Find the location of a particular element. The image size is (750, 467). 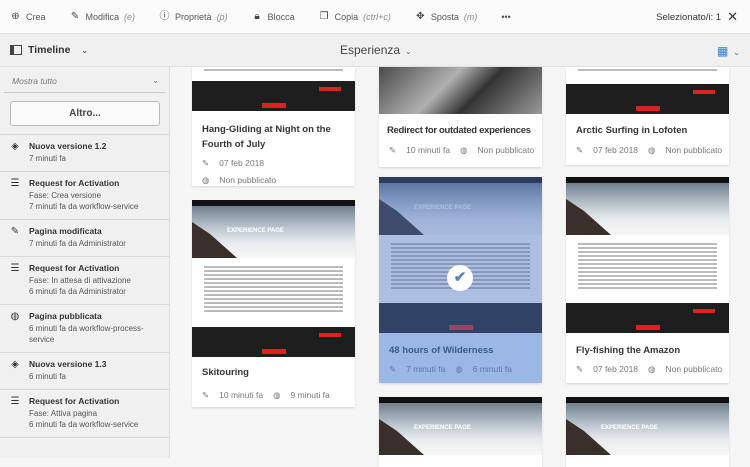

timeline-filter: Mostra tutto ⌄ is located at coordinates (84, 80).